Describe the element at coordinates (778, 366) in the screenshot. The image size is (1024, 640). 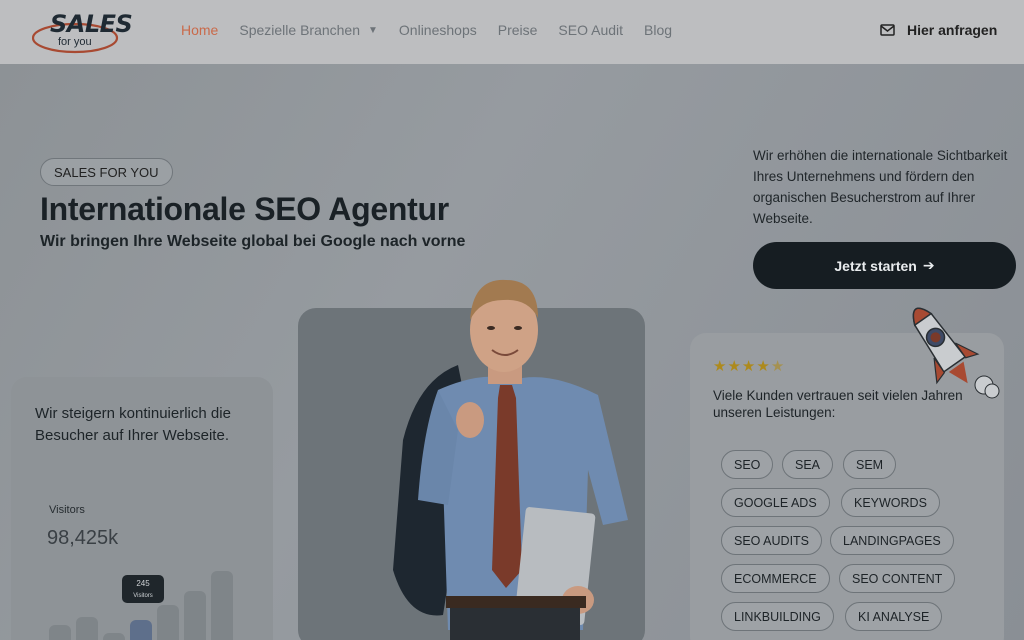
I see `half-star-icon: ★` at that location.